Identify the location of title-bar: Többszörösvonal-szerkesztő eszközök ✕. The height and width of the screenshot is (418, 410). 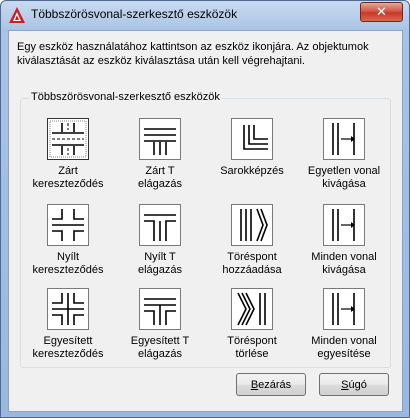
(205, 15).